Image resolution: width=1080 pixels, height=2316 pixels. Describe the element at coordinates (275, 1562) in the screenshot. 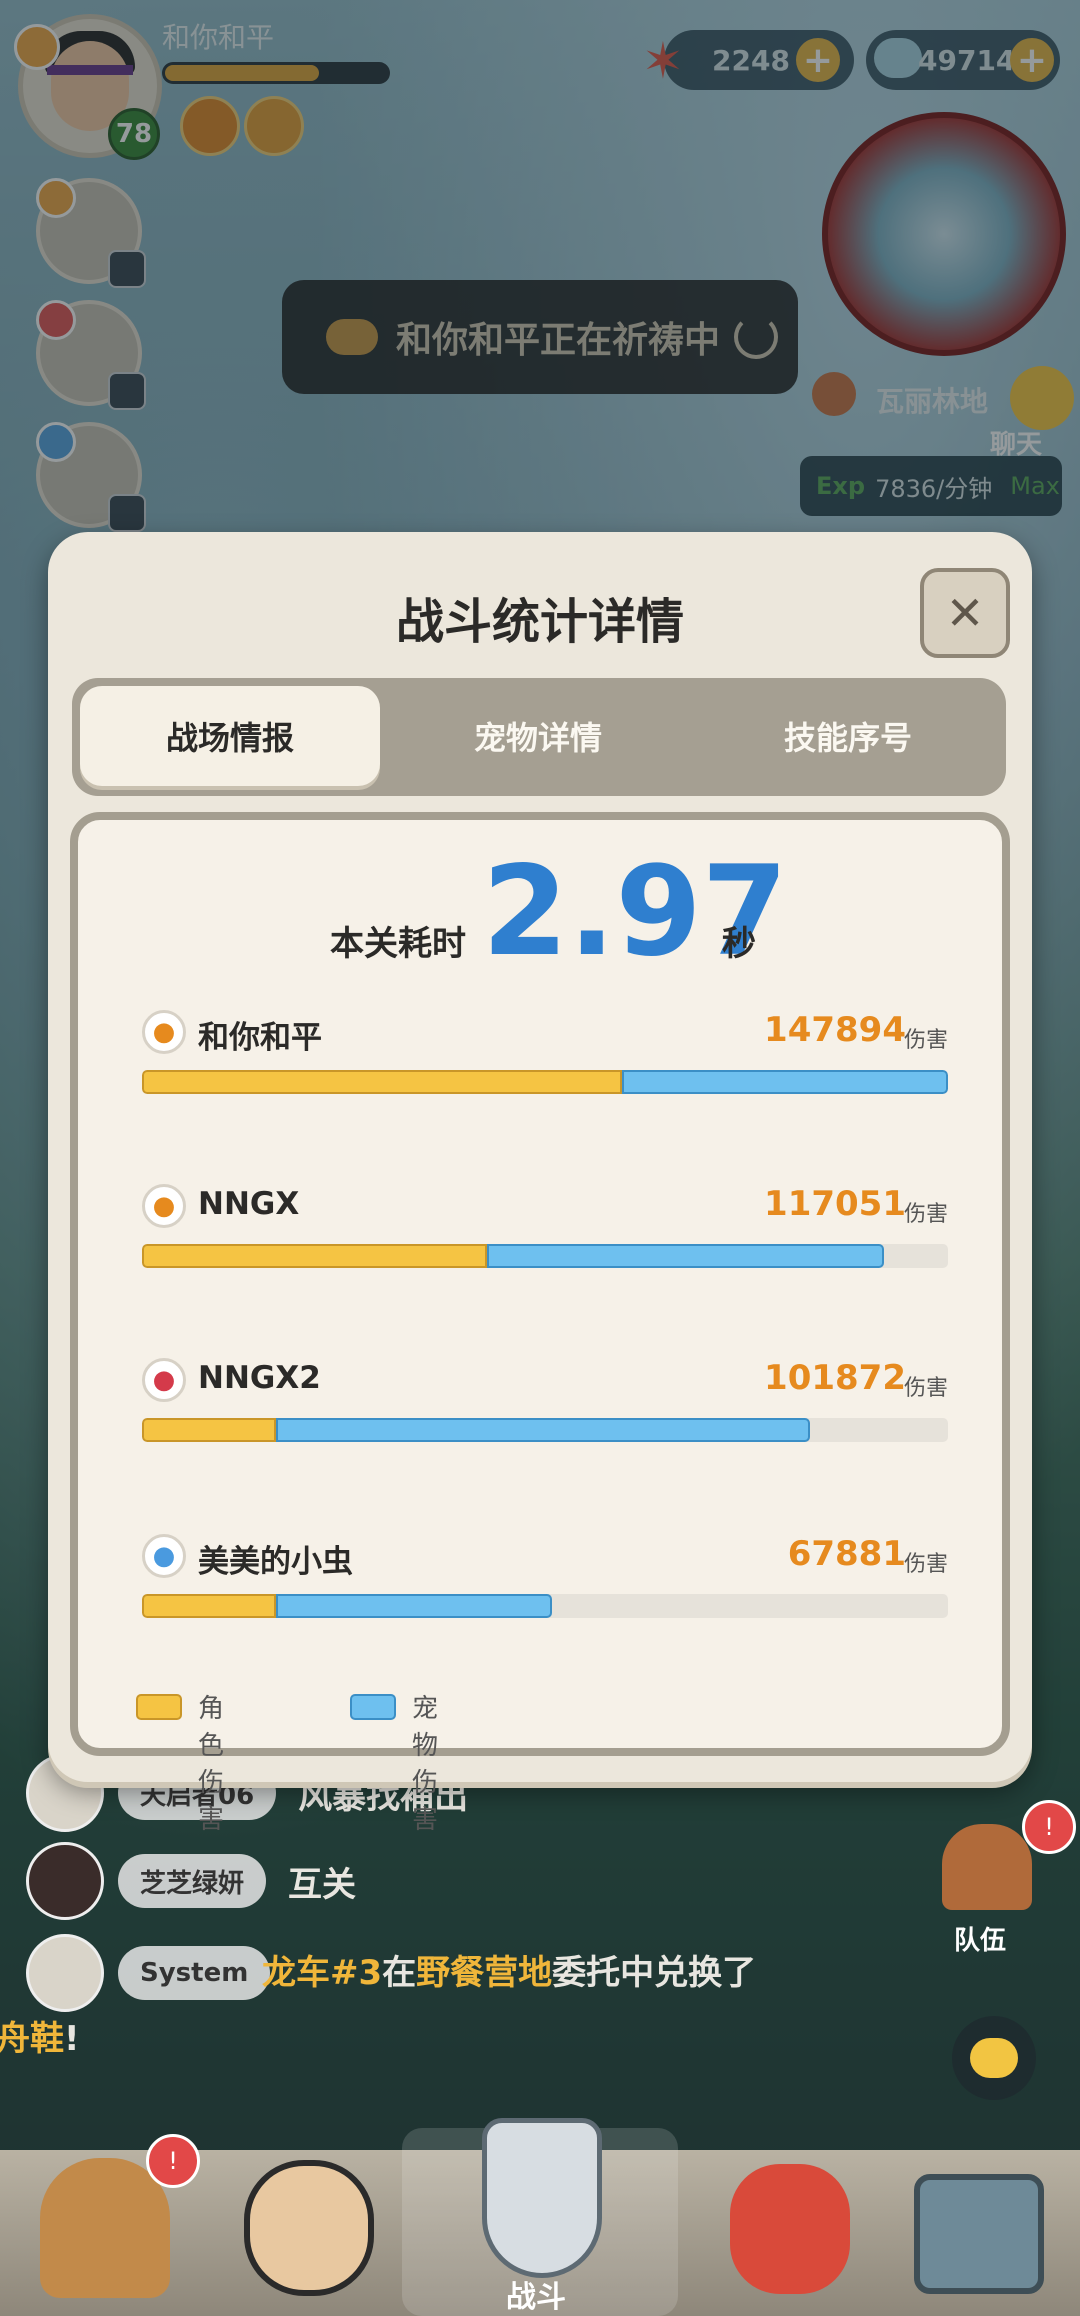

I see `player-name: 美美的小虫` at that location.